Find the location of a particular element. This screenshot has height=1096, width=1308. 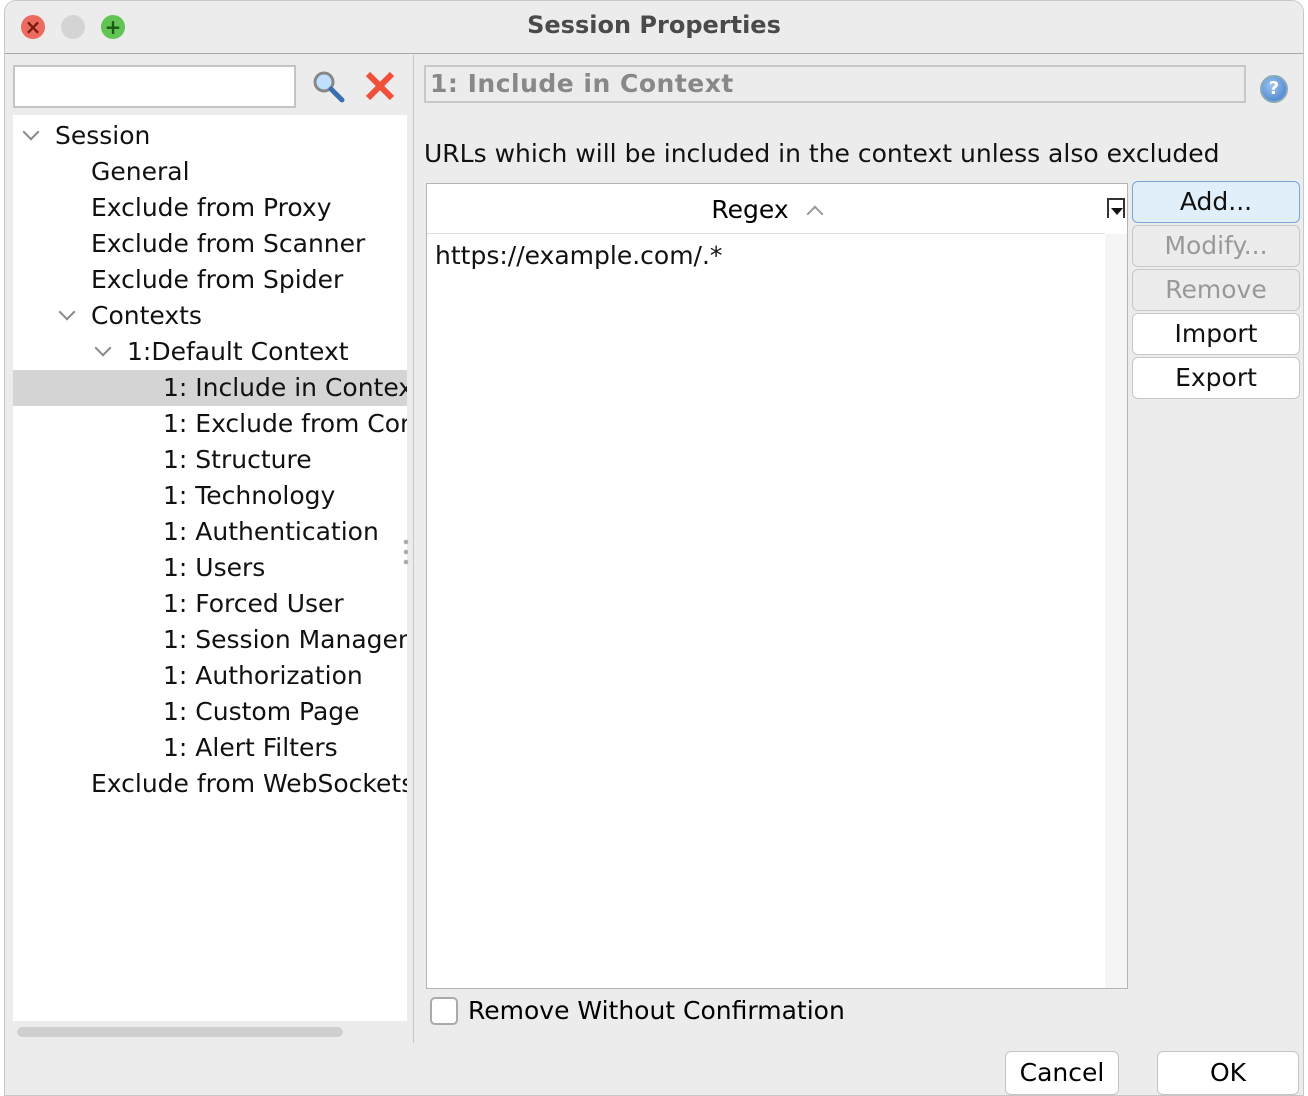

window-title: Session Properties is located at coordinates (654, 25).